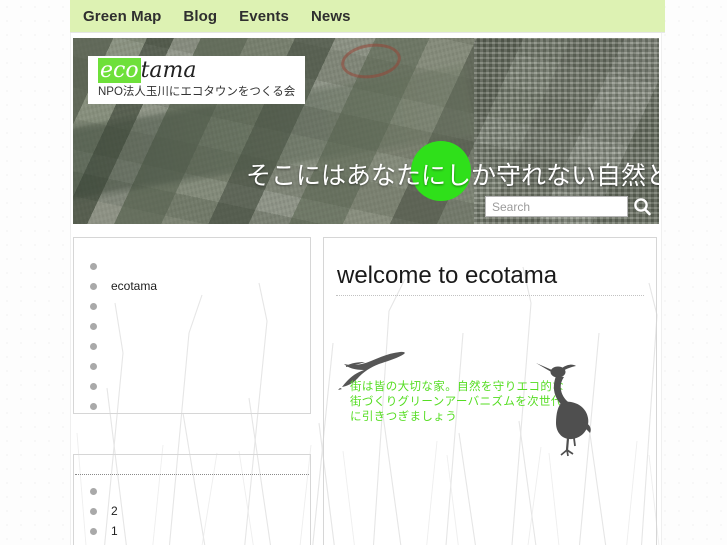  I want to click on list-item: 1, so click(192, 531).